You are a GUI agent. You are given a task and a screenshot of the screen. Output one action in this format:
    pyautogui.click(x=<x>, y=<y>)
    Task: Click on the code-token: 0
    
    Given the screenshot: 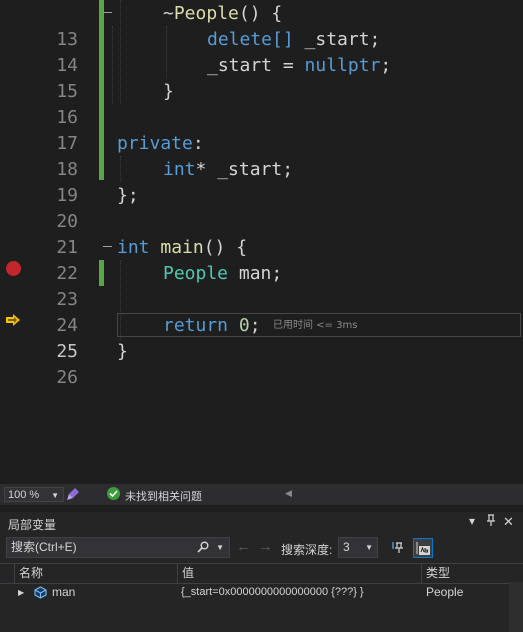 What is the action you would take?
    pyautogui.click(x=244, y=325)
    